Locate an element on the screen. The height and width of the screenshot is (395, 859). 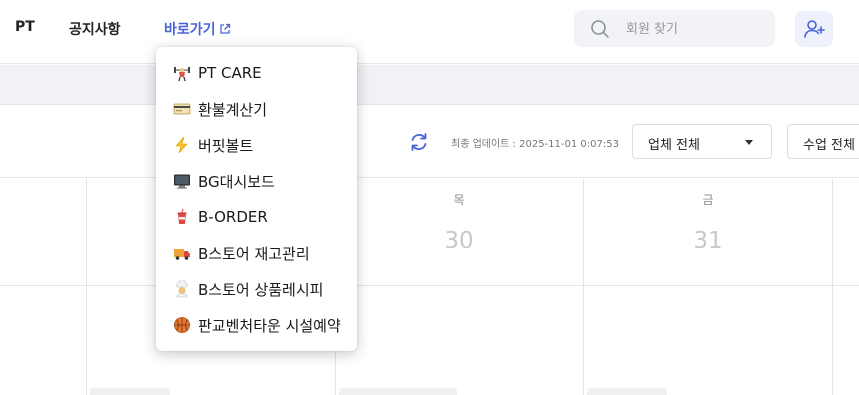
menu-item-b-order: B-ORDER is located at coordinates (256, 217).